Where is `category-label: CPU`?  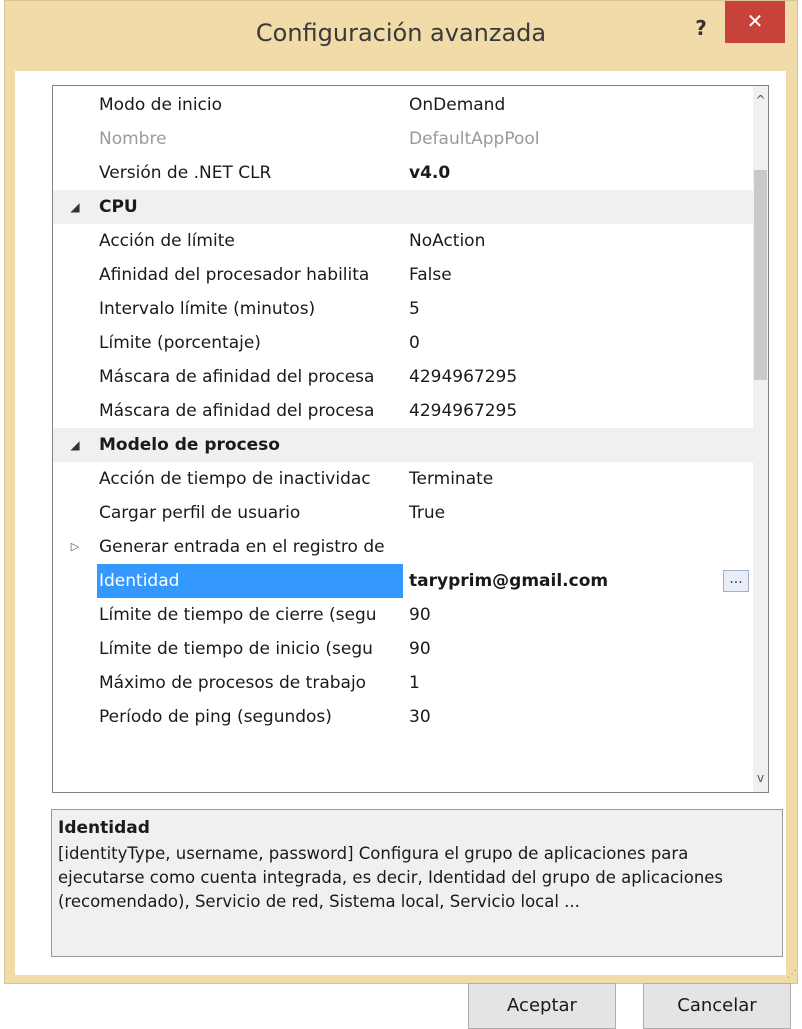 category-label: CPU is located at coordinates (118, 207).